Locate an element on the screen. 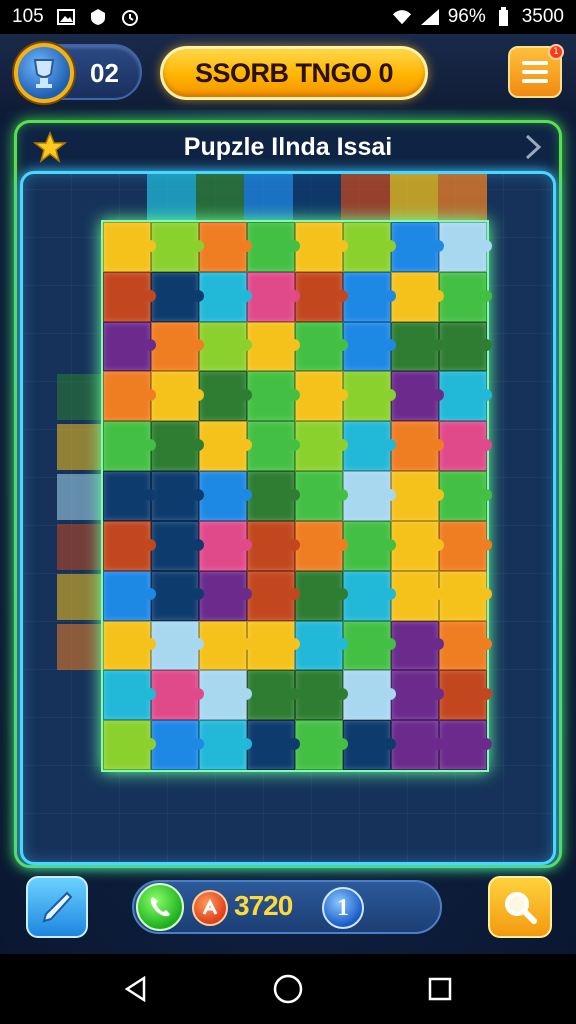 Image resolution: width=576 pixels, height=1024 pixels. score-title-button: SSORB TNGO 0 is located at coordinates (294, 73).